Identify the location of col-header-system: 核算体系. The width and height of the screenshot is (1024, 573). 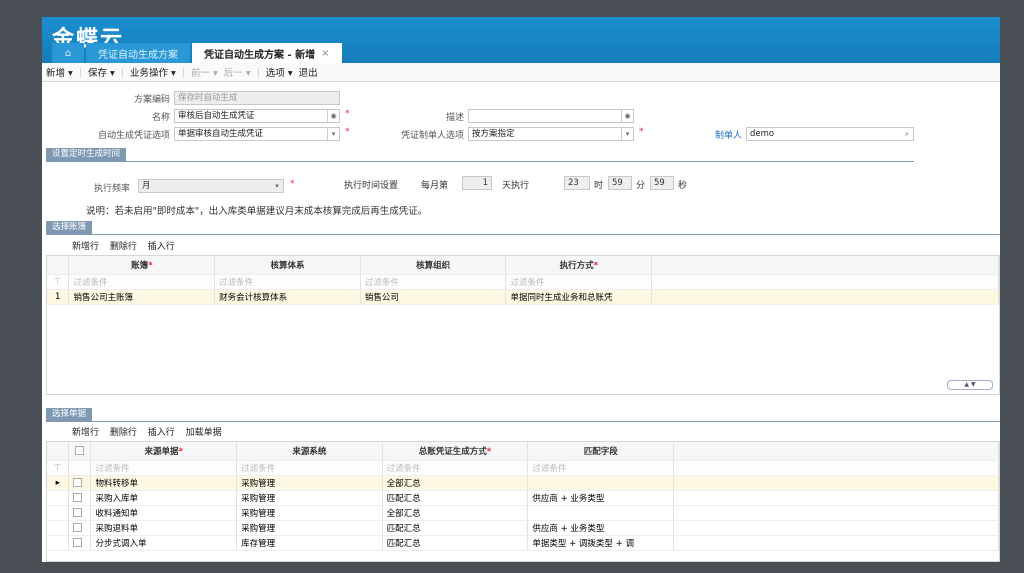
(287, 265).